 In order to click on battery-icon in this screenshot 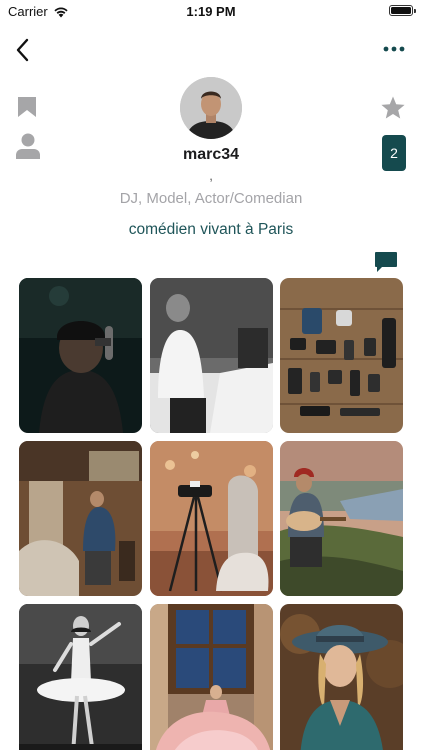, I will do `click(402, 10)`.